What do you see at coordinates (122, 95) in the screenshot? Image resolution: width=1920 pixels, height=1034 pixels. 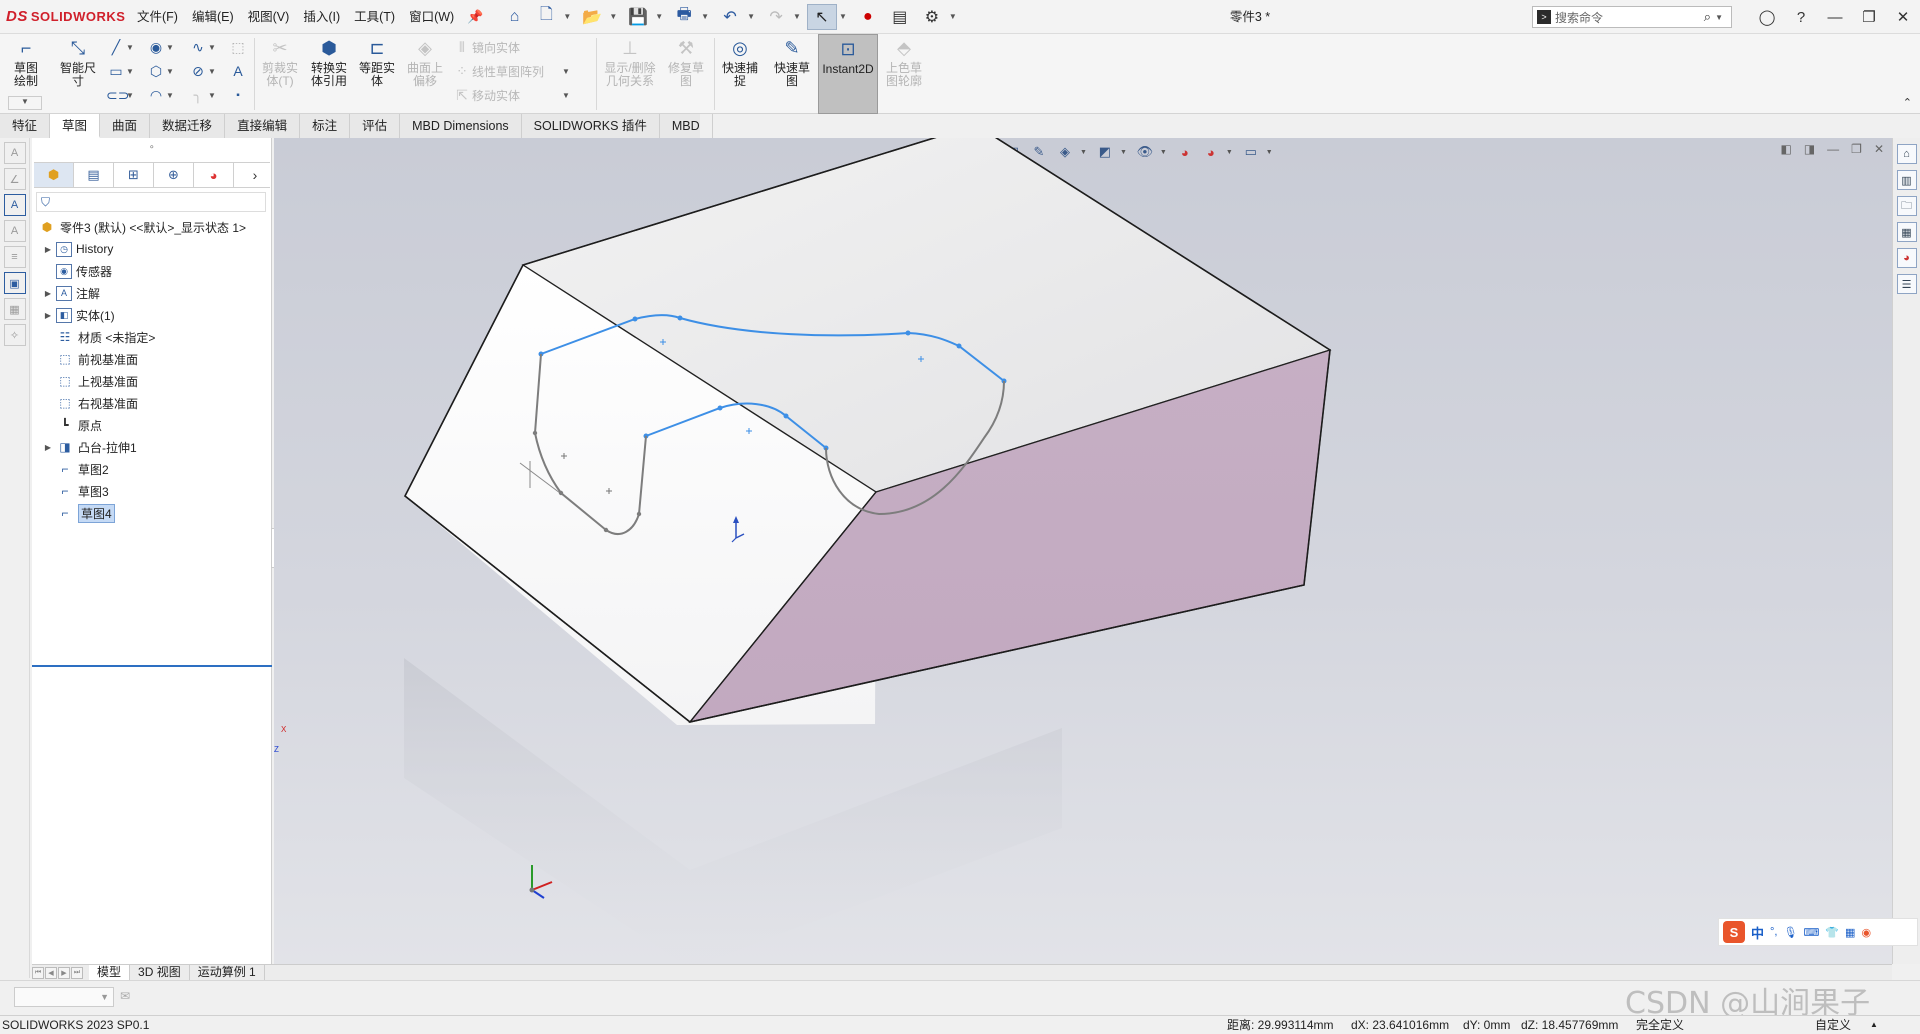 I see `slot-tool: ⊂⊃ ▼` at bounding box center [122, 95].